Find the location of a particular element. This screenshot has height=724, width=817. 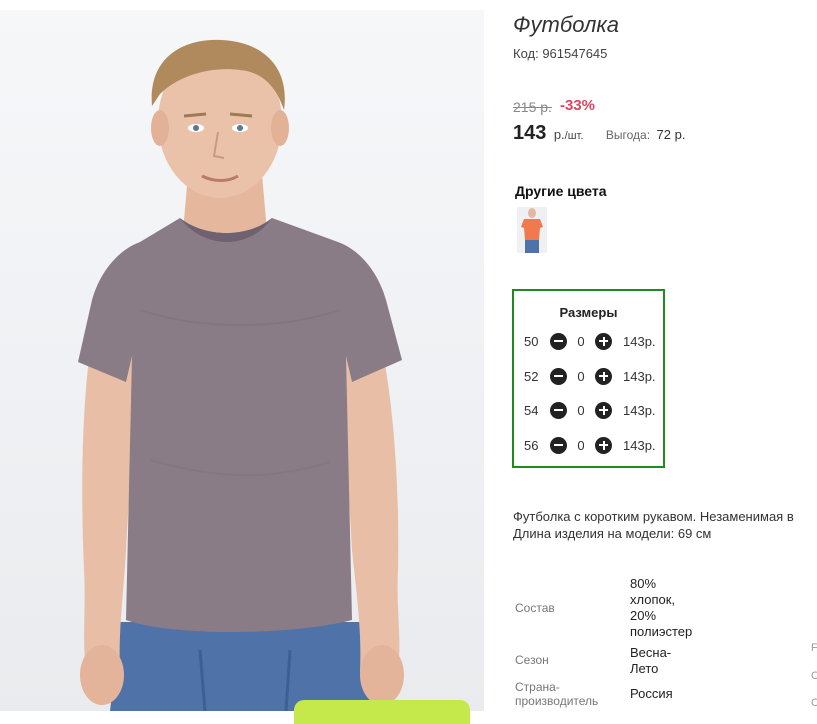

country-label-line: производитель is located at coordinates (557, 701).